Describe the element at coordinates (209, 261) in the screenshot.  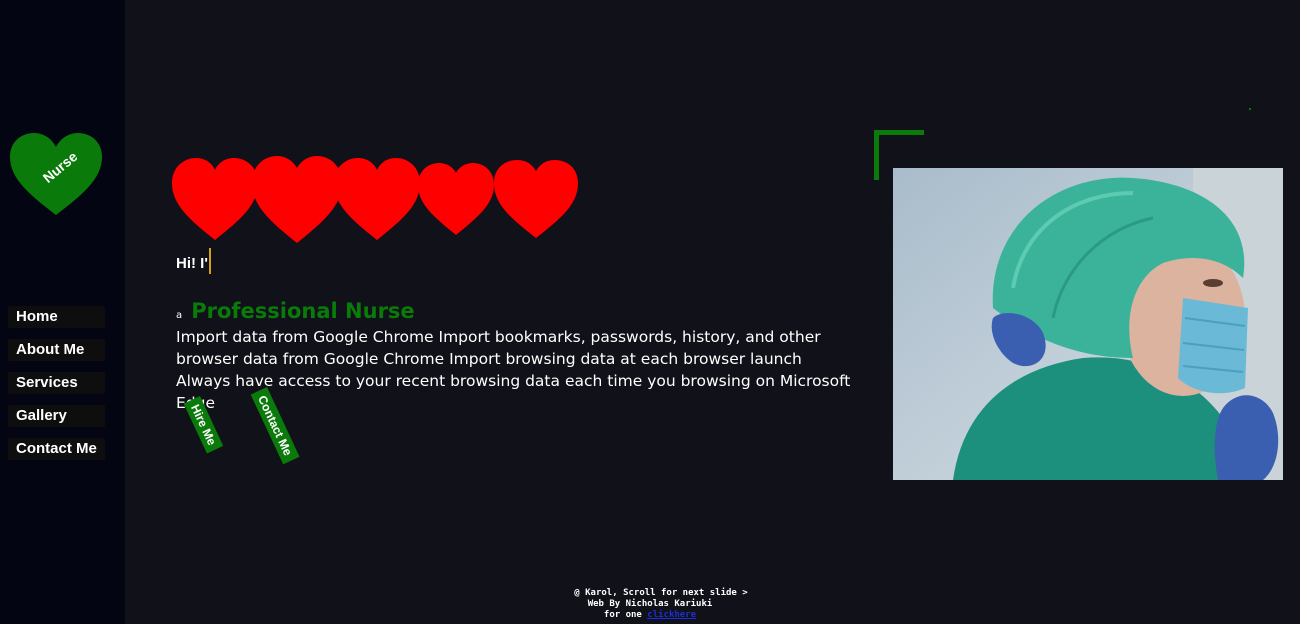
I see `typing-caret` at that location.